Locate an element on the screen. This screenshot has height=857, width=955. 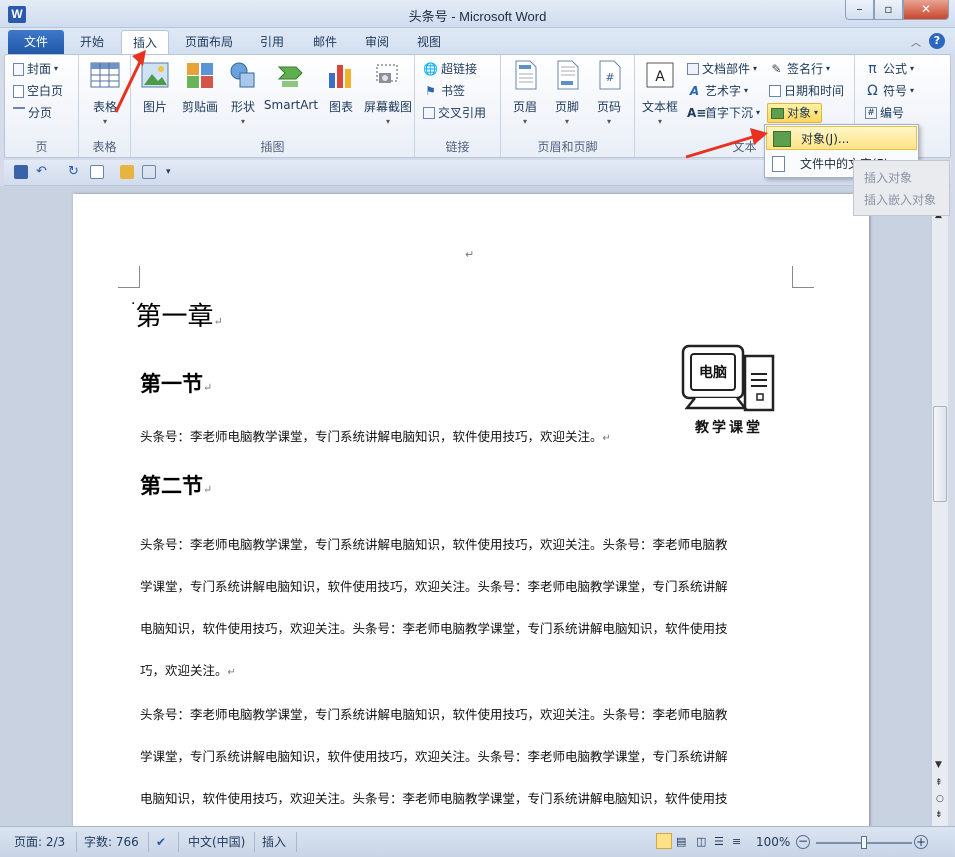
blank-page-button: 空白页 is located at coordinates (38, 91).